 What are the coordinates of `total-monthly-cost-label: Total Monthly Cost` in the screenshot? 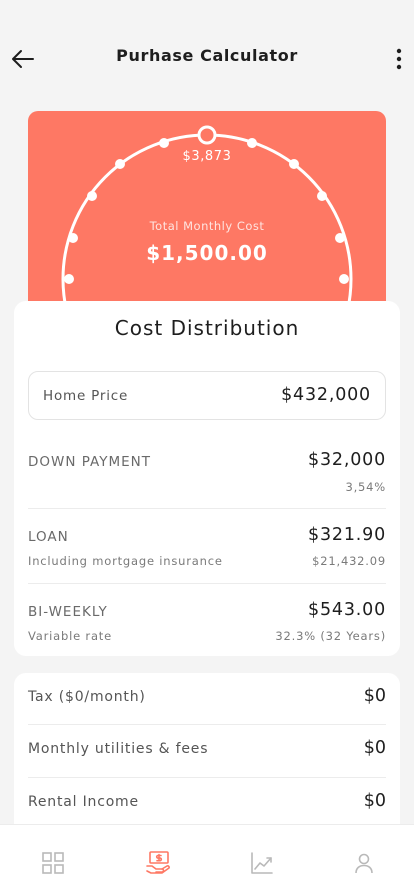 It's located at (207, 226).